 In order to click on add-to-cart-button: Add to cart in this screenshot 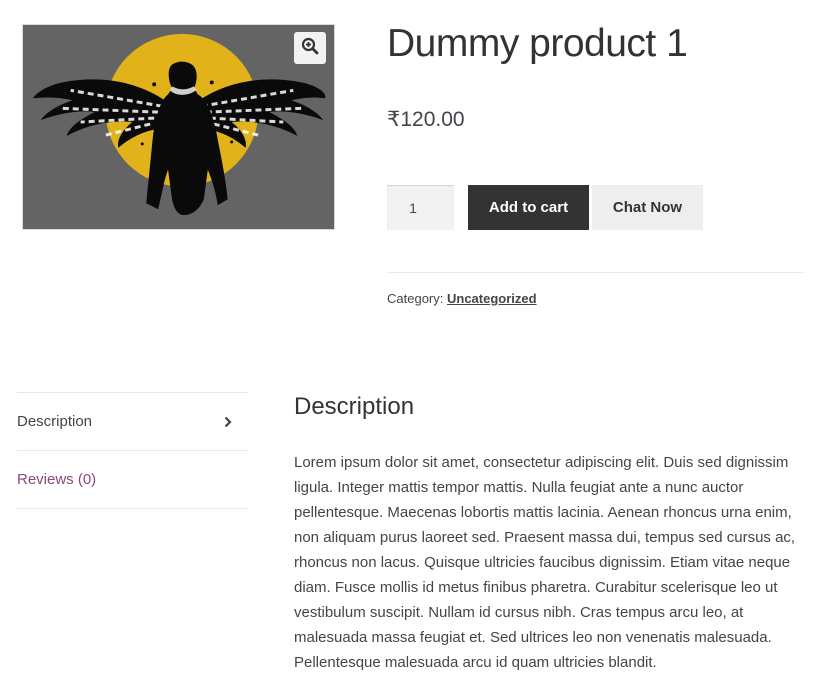, I will do `click(528, 207)`.